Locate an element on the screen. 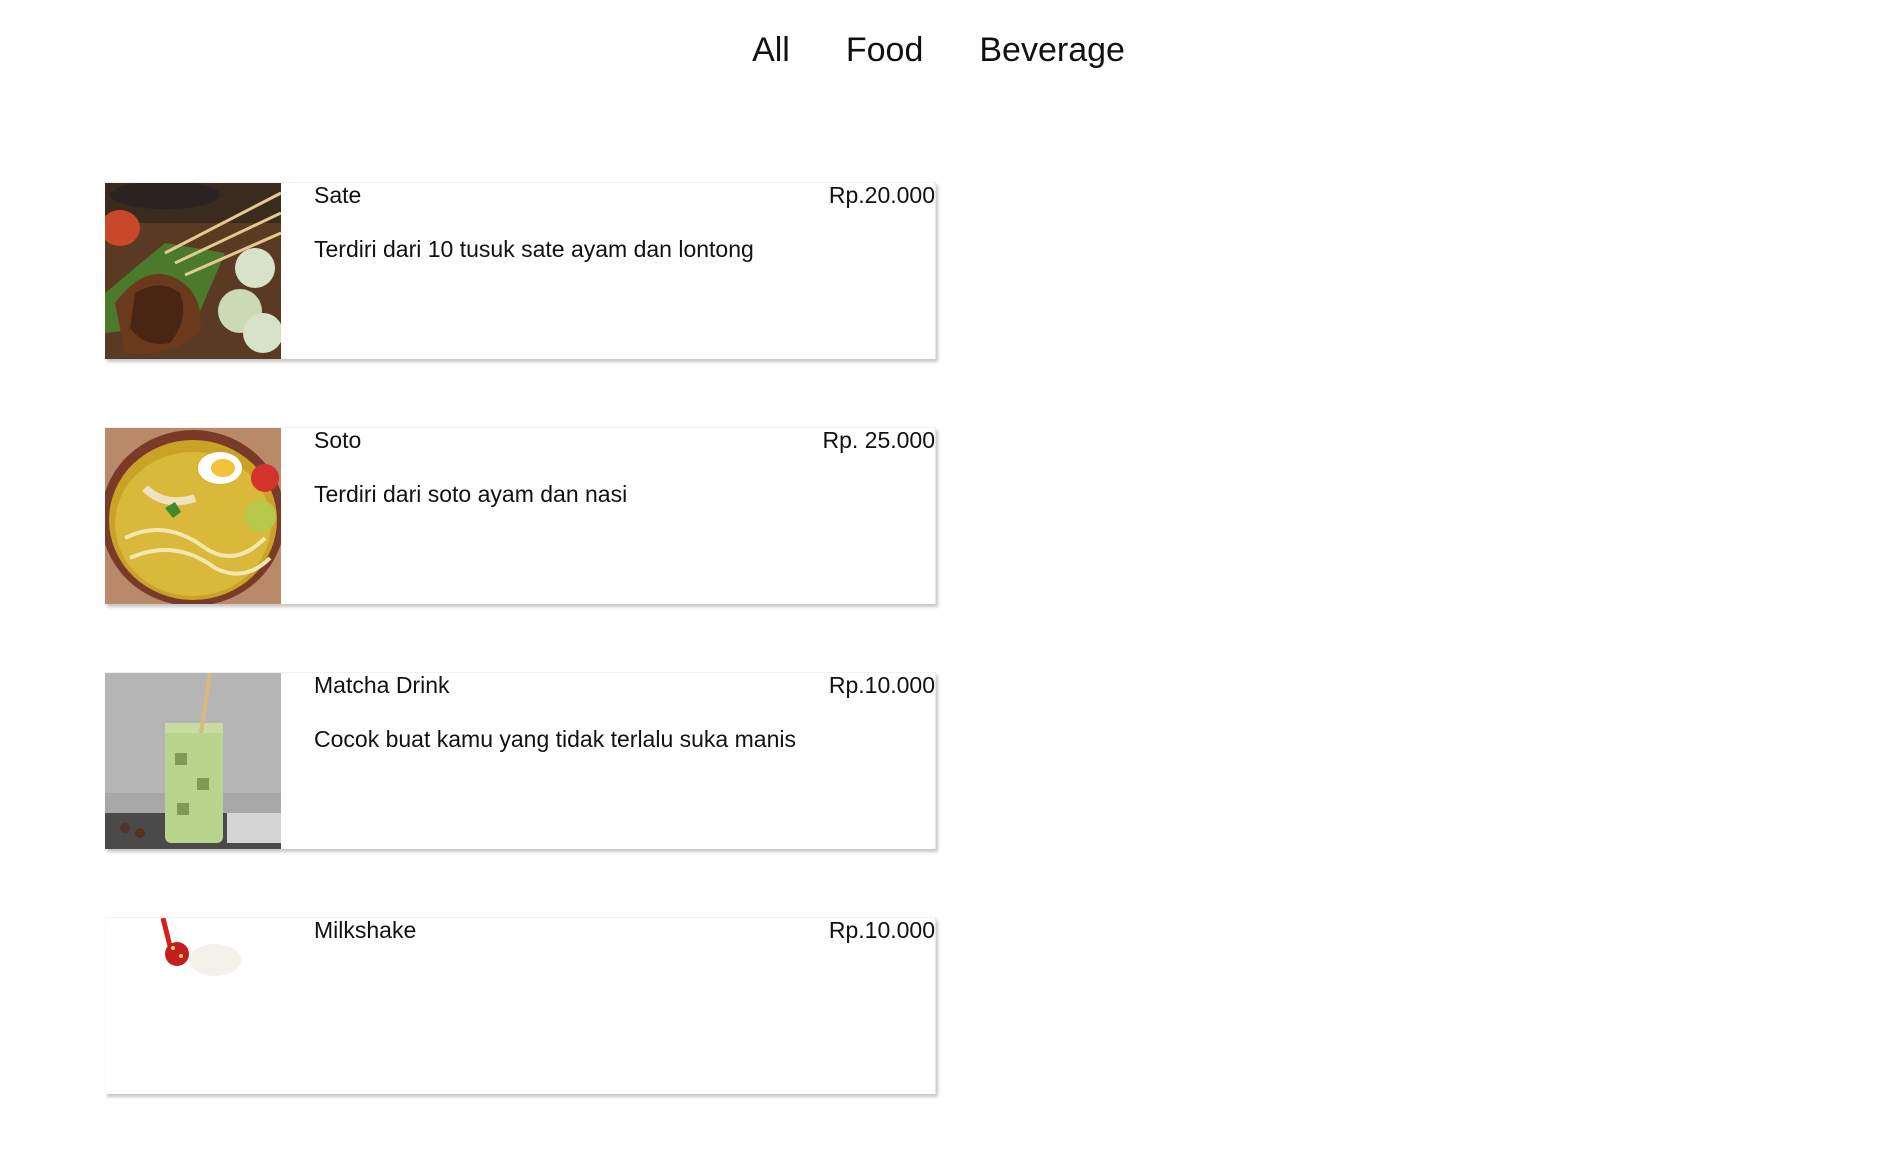 The image size is (1877, 1162). matcha-drink-photo is located at coordinates (193, 761).